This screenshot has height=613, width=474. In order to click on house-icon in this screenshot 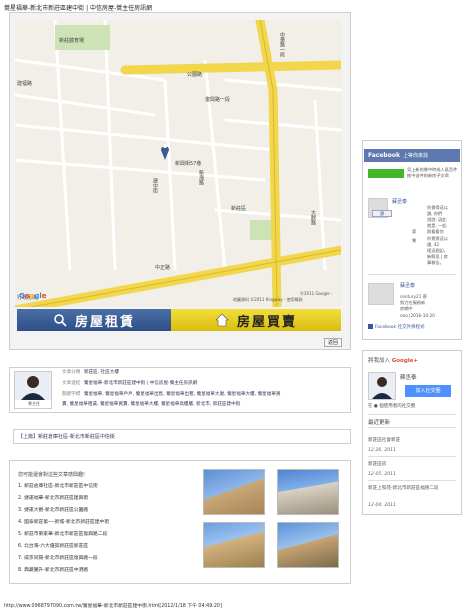, I will do `click(222, 320)`.